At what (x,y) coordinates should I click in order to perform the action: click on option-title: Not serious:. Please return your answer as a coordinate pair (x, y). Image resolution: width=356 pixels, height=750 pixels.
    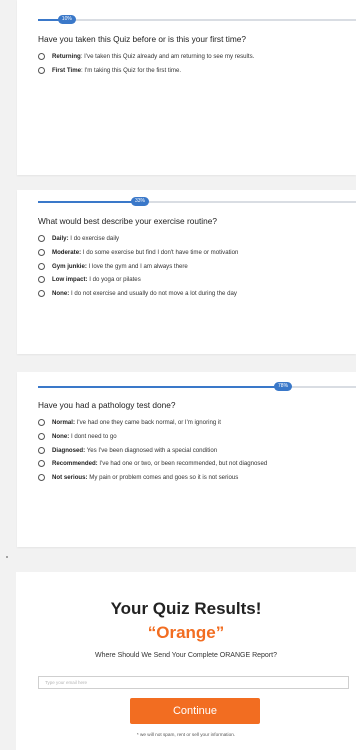
    Looking at the image, I should click on (70, 478).